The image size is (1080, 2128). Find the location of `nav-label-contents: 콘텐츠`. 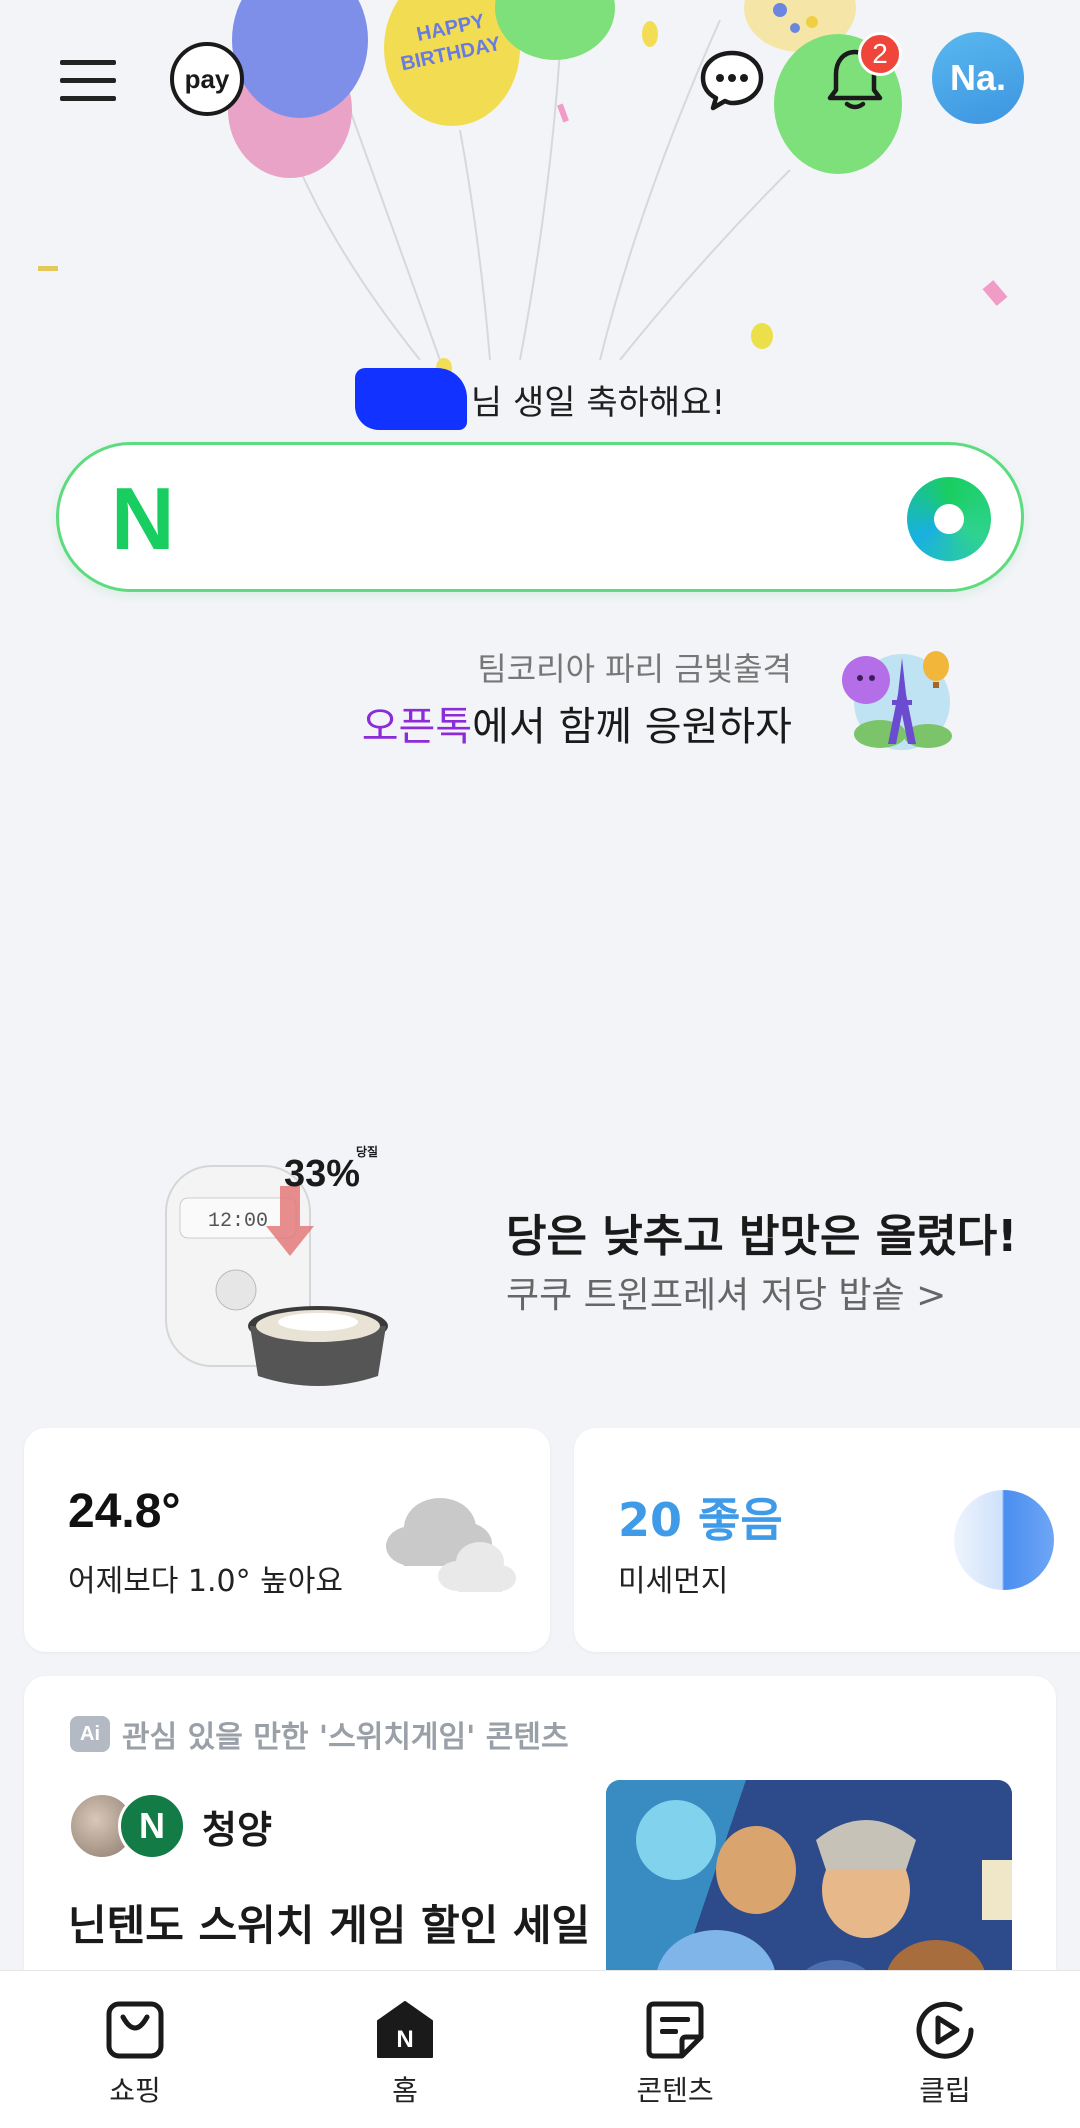

nav-label-contents: 콘텐츠 is located at coordinates (675, 2090).